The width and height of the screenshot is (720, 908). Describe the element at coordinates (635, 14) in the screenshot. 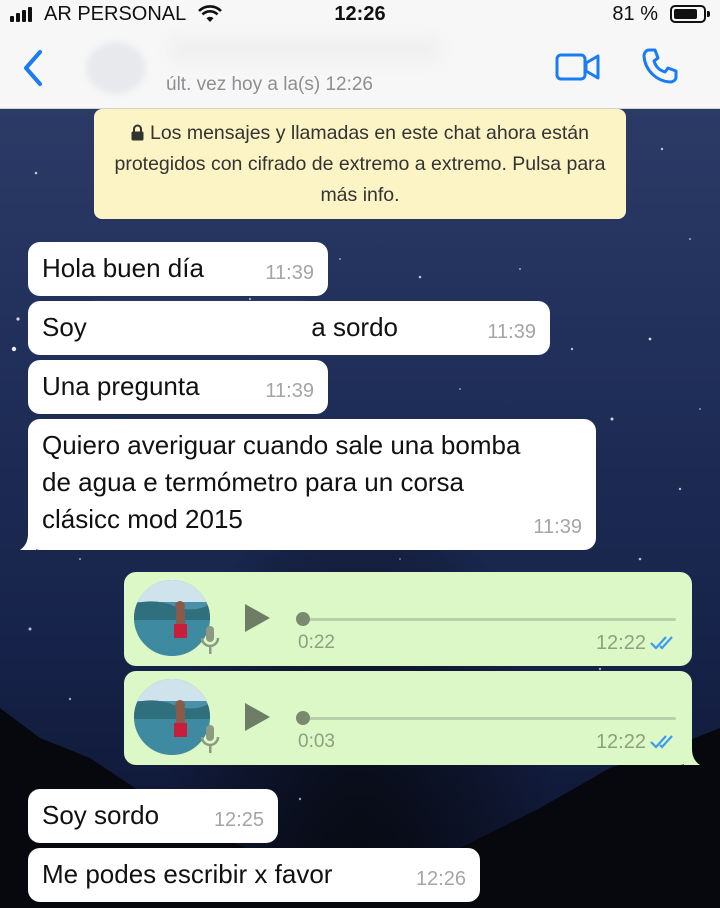

I see `battery-percent: 81 %` at that location.